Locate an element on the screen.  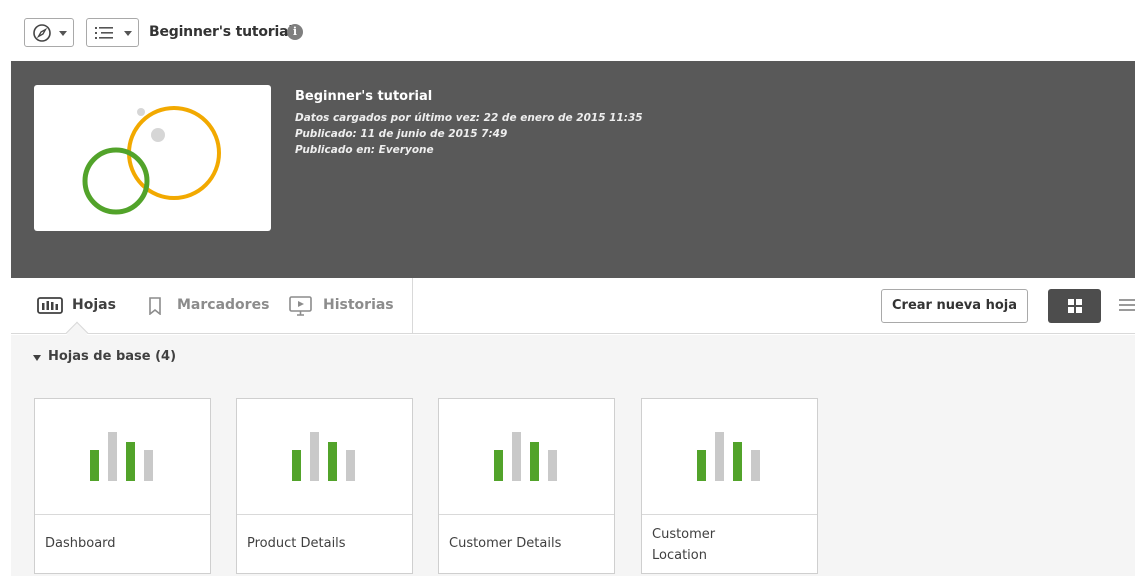
app-thumbnail is located at coordinates (152, 158).